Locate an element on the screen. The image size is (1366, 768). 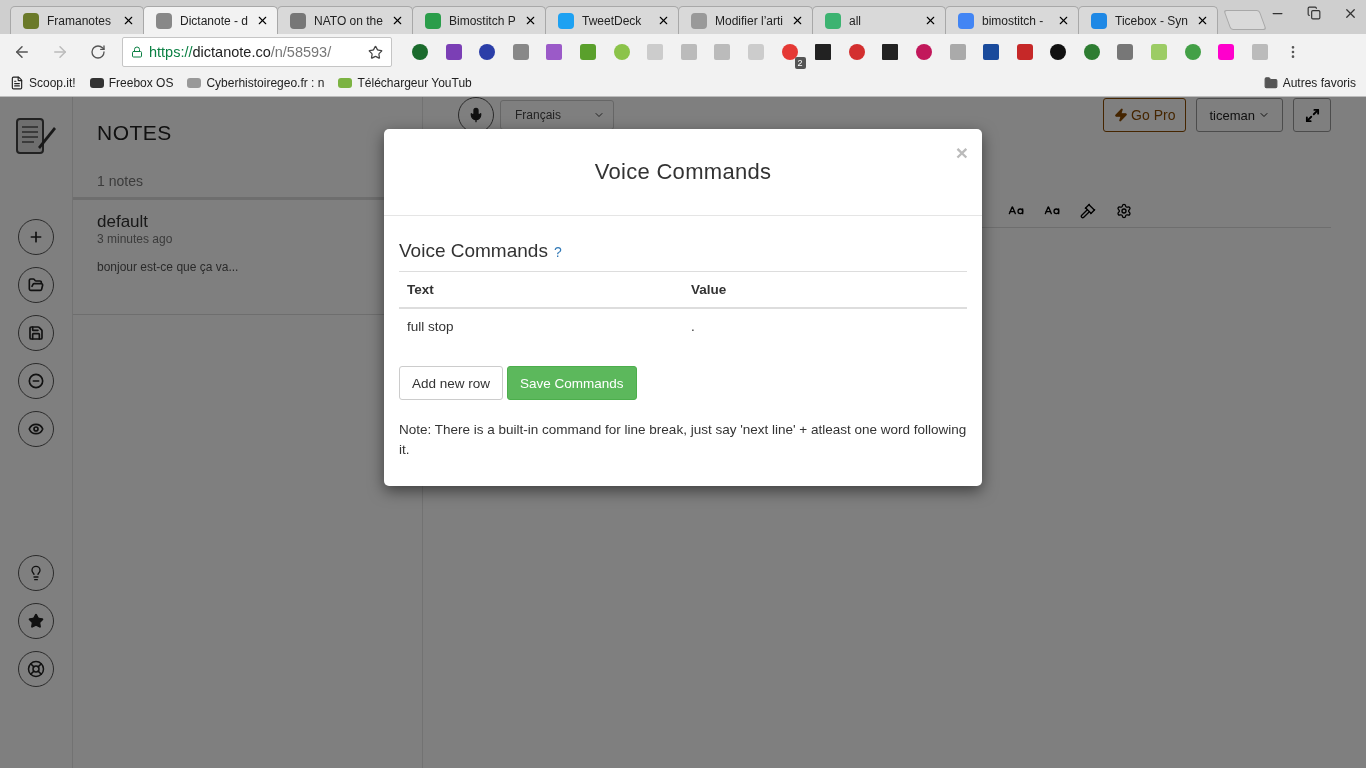
column-header: Value is located at coordinates (825, 289).